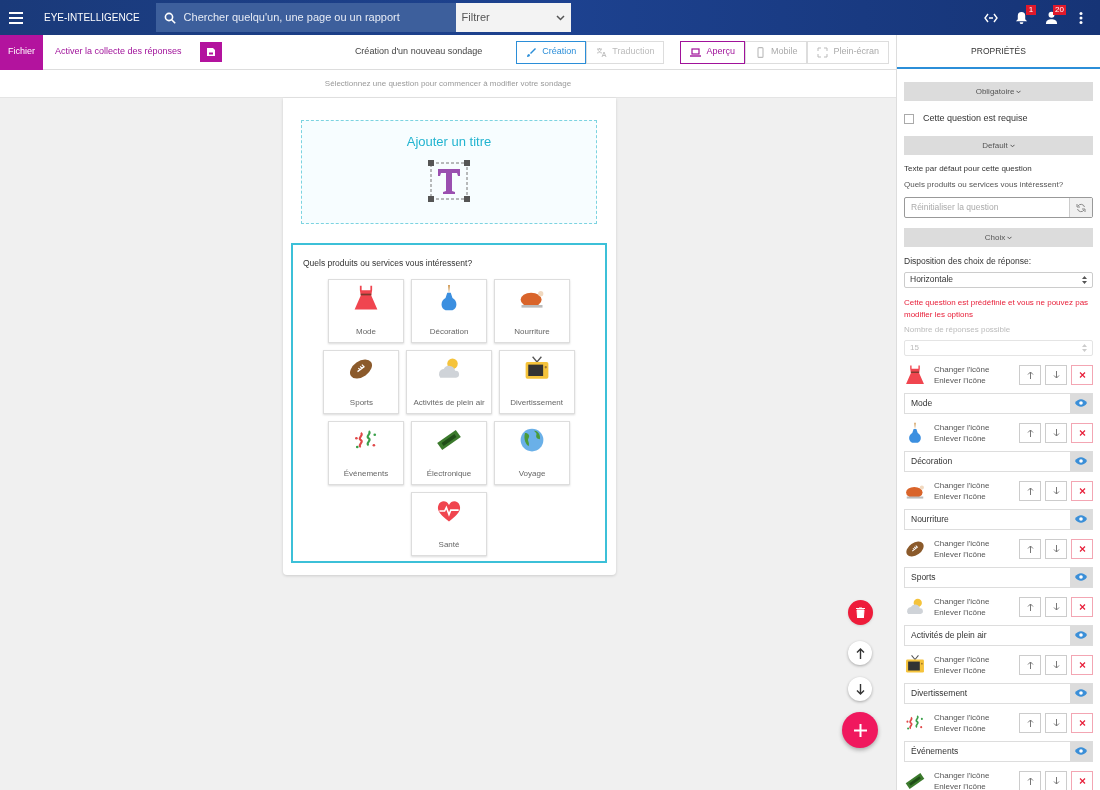 This screenshot has height=790, width=1100. Describe the element at coordinates (449, 310) in the screenshot. I see `choice-tile: Décoration` at that location.